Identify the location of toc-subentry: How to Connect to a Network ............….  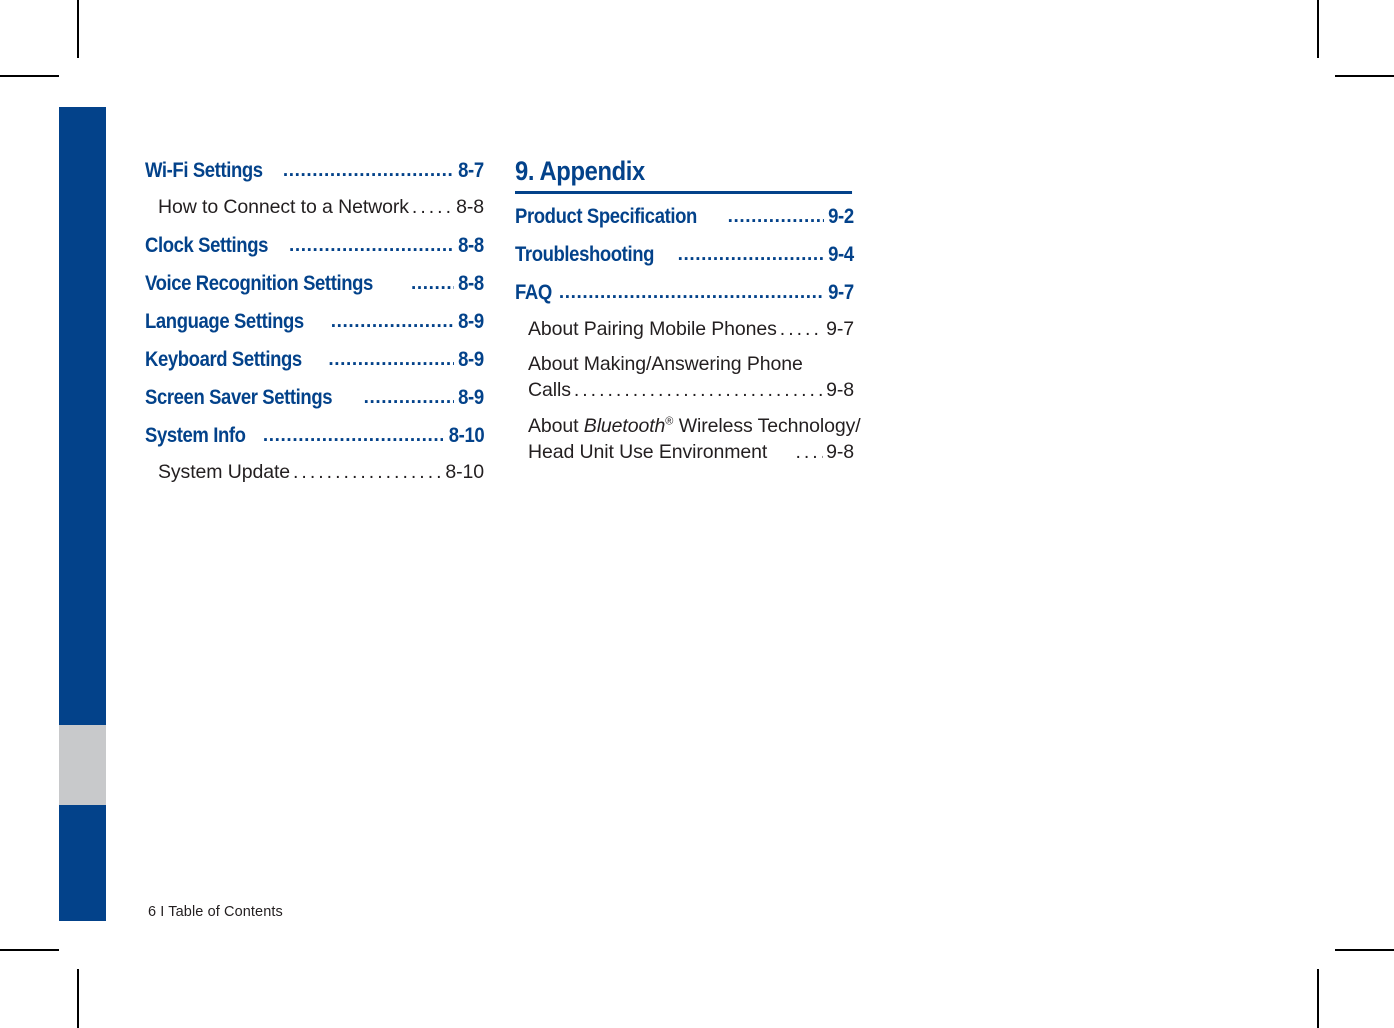
(314, 207).